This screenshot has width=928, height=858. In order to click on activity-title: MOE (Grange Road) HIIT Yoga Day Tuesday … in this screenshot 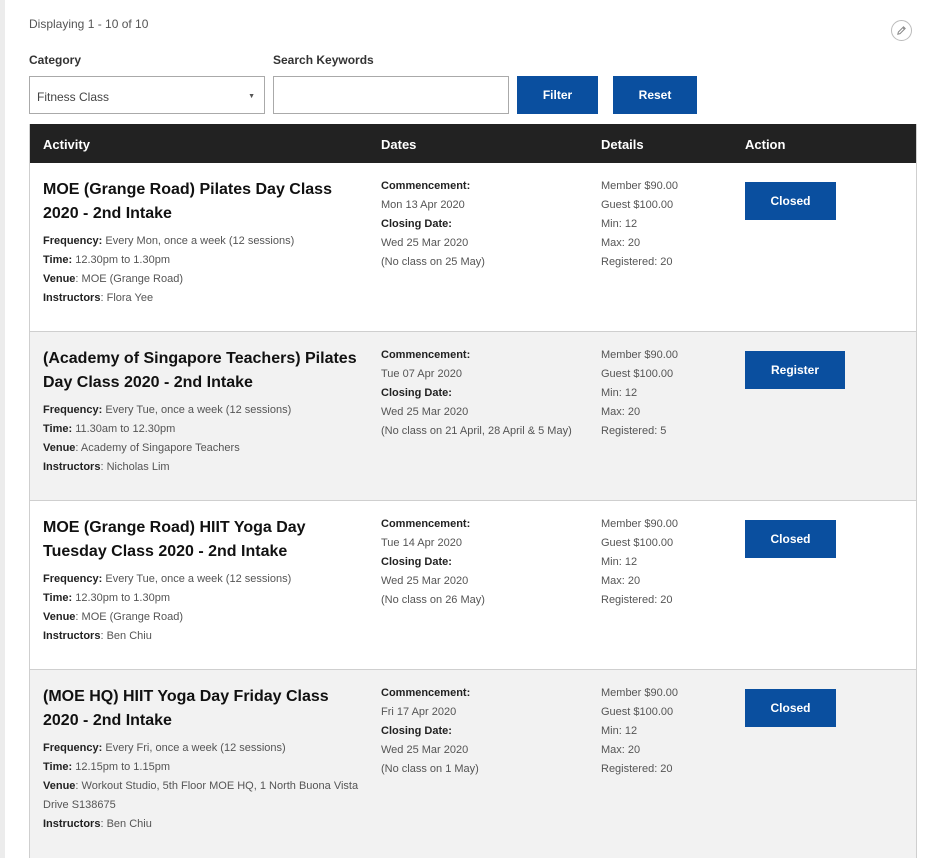, I will do `click(174, 539)`.